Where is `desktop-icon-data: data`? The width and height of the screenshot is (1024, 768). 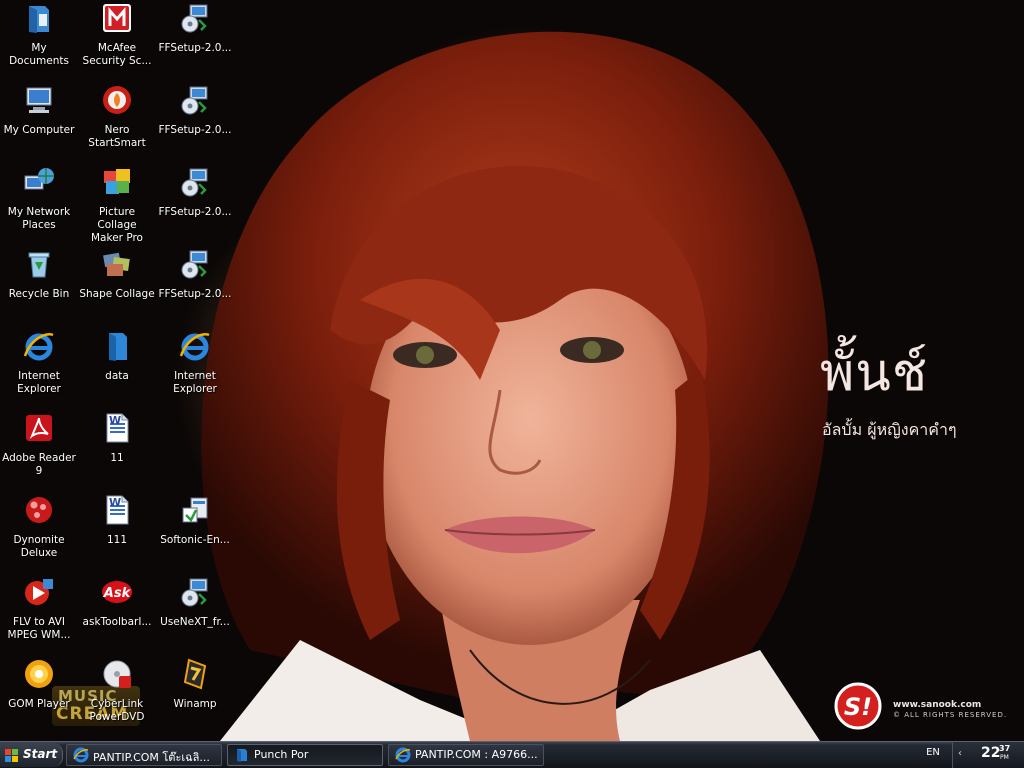 desktop-icon-data: data is located at coordinates (117, 356).